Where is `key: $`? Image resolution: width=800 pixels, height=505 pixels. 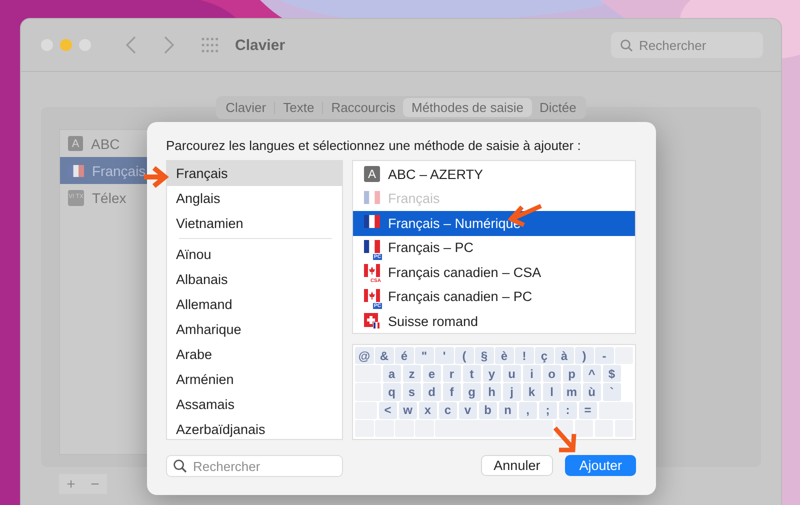 key: $ is located at coordinates (611, 373).